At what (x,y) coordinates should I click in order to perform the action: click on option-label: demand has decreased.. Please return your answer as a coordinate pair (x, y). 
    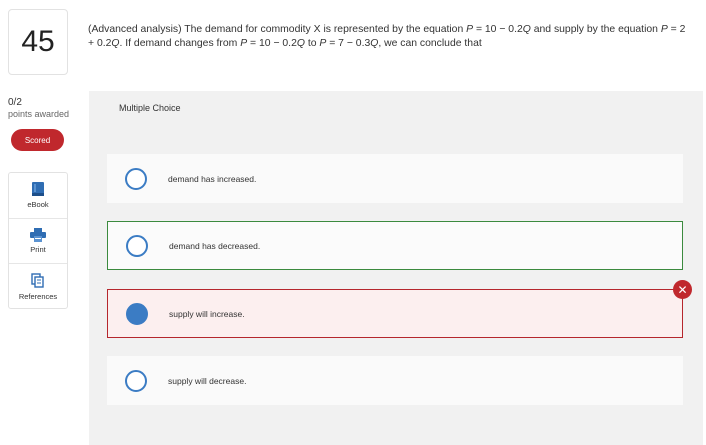
    Looking at the image, I should click on (215, 245).